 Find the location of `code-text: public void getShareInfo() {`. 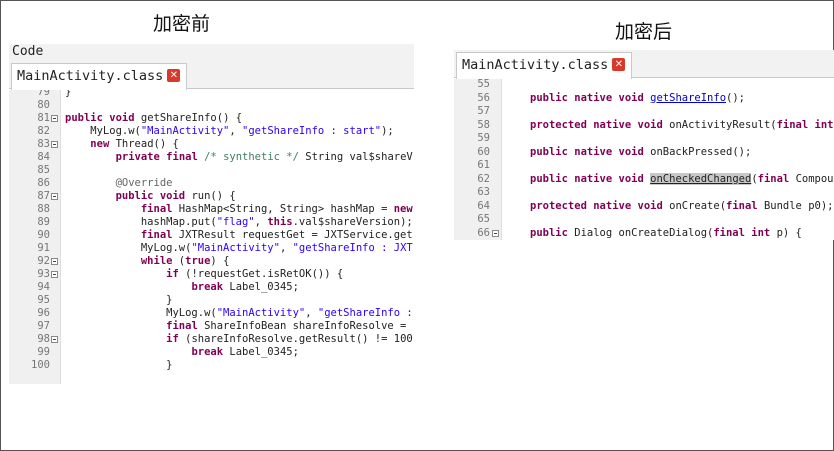

code-text: public void getShareInfo() { is located at coordinates (154, 118).